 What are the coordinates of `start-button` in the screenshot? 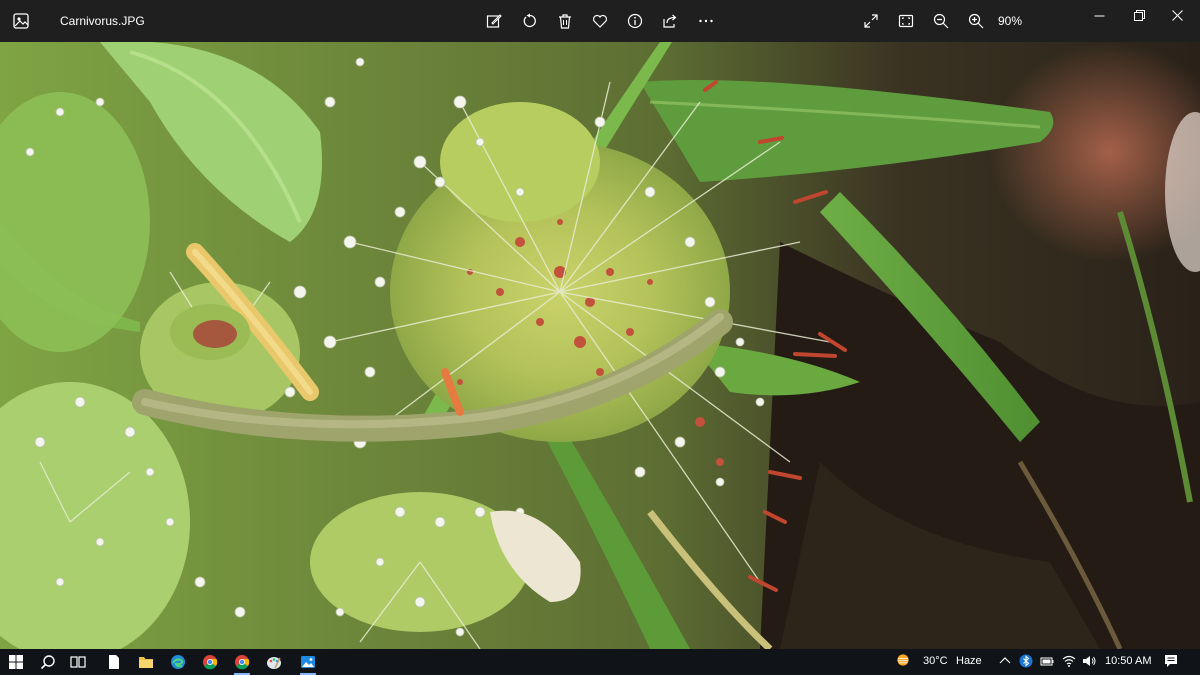 It's located at (16, 662).